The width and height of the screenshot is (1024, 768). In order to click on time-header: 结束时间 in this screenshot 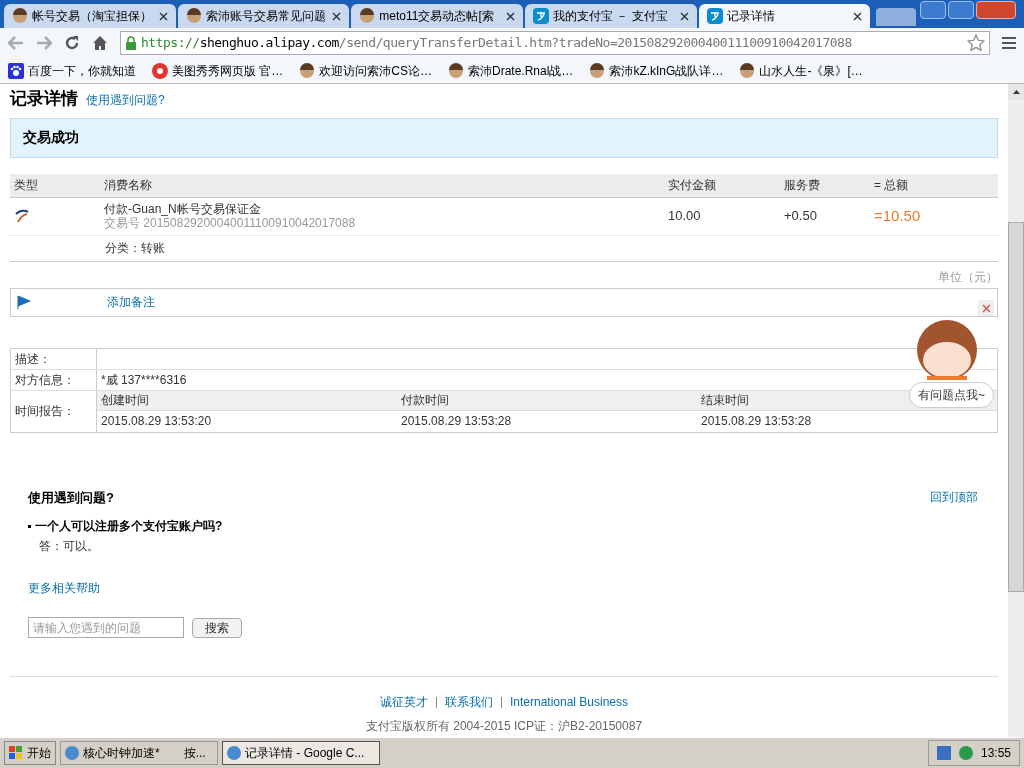, I will do `click(725, 400)`.